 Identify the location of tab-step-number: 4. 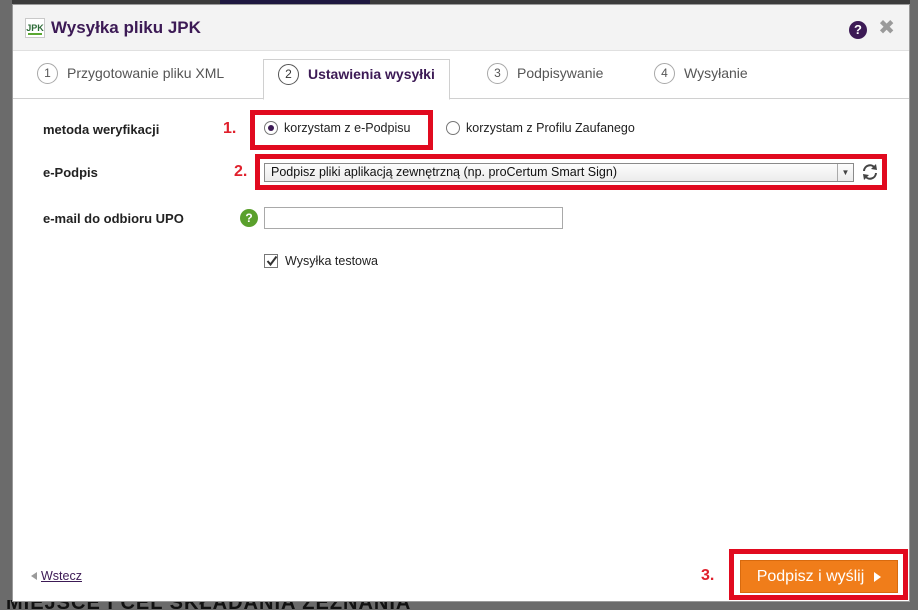
(664, 73).